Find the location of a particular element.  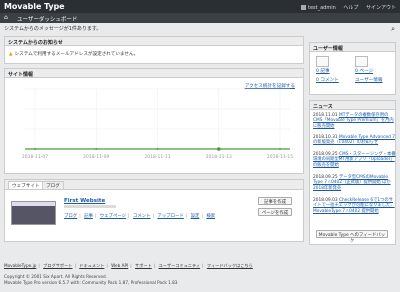

link-settings: 設定 is located at coordinates (195, 216).